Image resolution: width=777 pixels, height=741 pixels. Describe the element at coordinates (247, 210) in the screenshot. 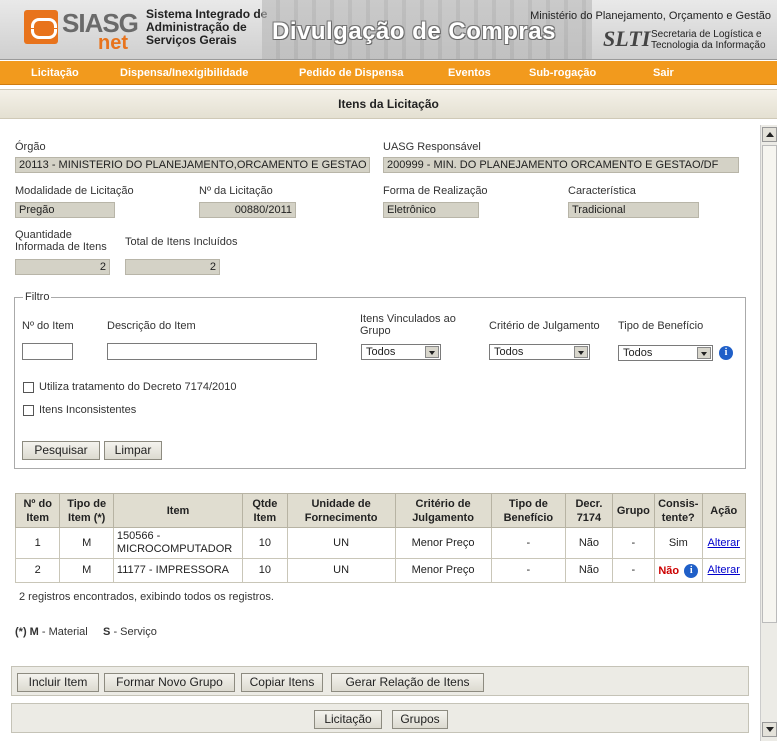

I see `numero-licitacao-value: 00880/2011` at that location.